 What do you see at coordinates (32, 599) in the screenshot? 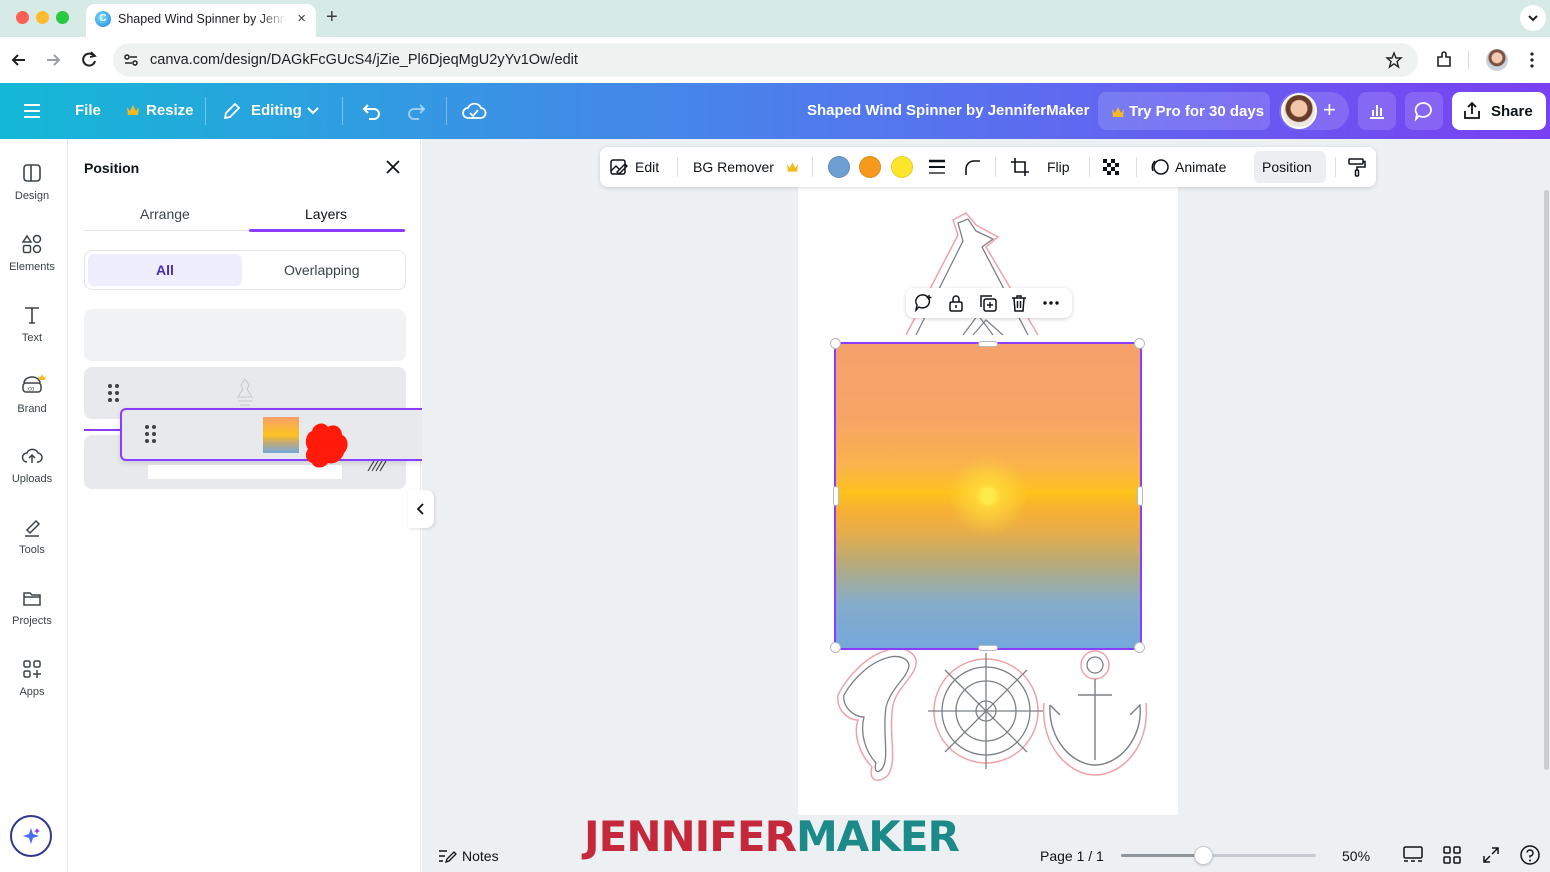
I see `folder-icon` at bounding box center [32, 599].